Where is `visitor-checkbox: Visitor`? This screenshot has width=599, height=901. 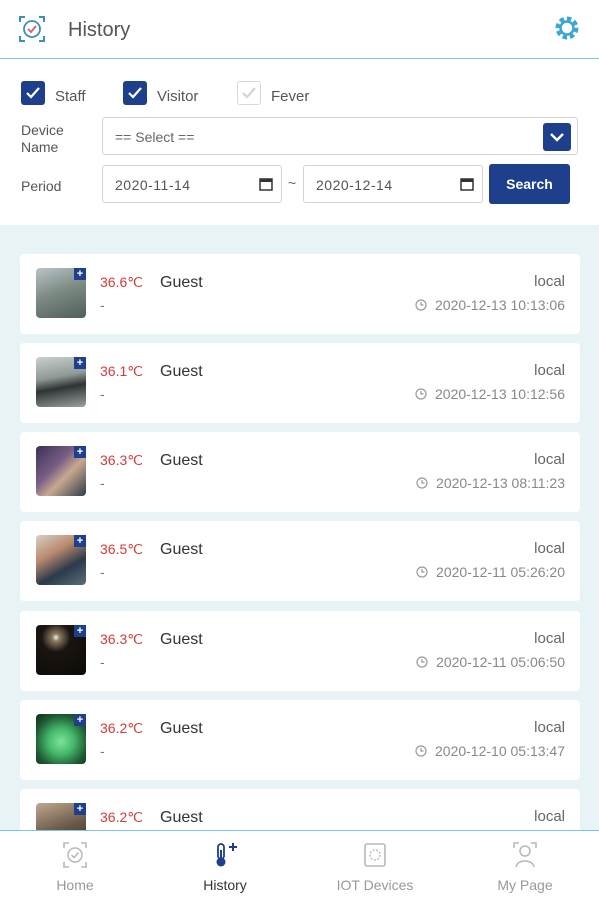 visitor-checkbox: Visitor is located at coordinates (160, 93).